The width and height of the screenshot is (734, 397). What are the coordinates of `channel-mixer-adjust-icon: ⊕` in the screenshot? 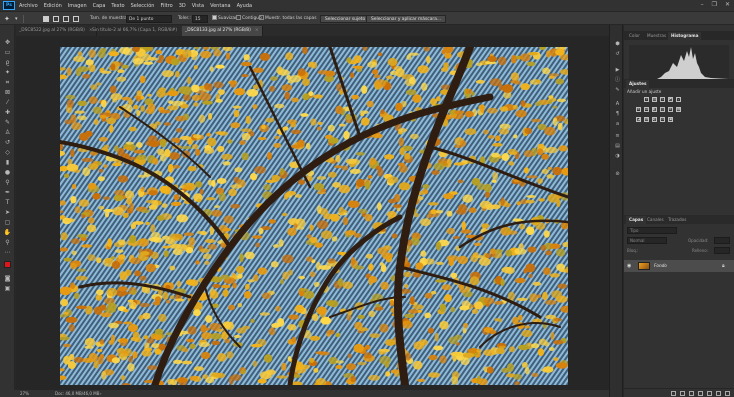 It's located at (670, 109).